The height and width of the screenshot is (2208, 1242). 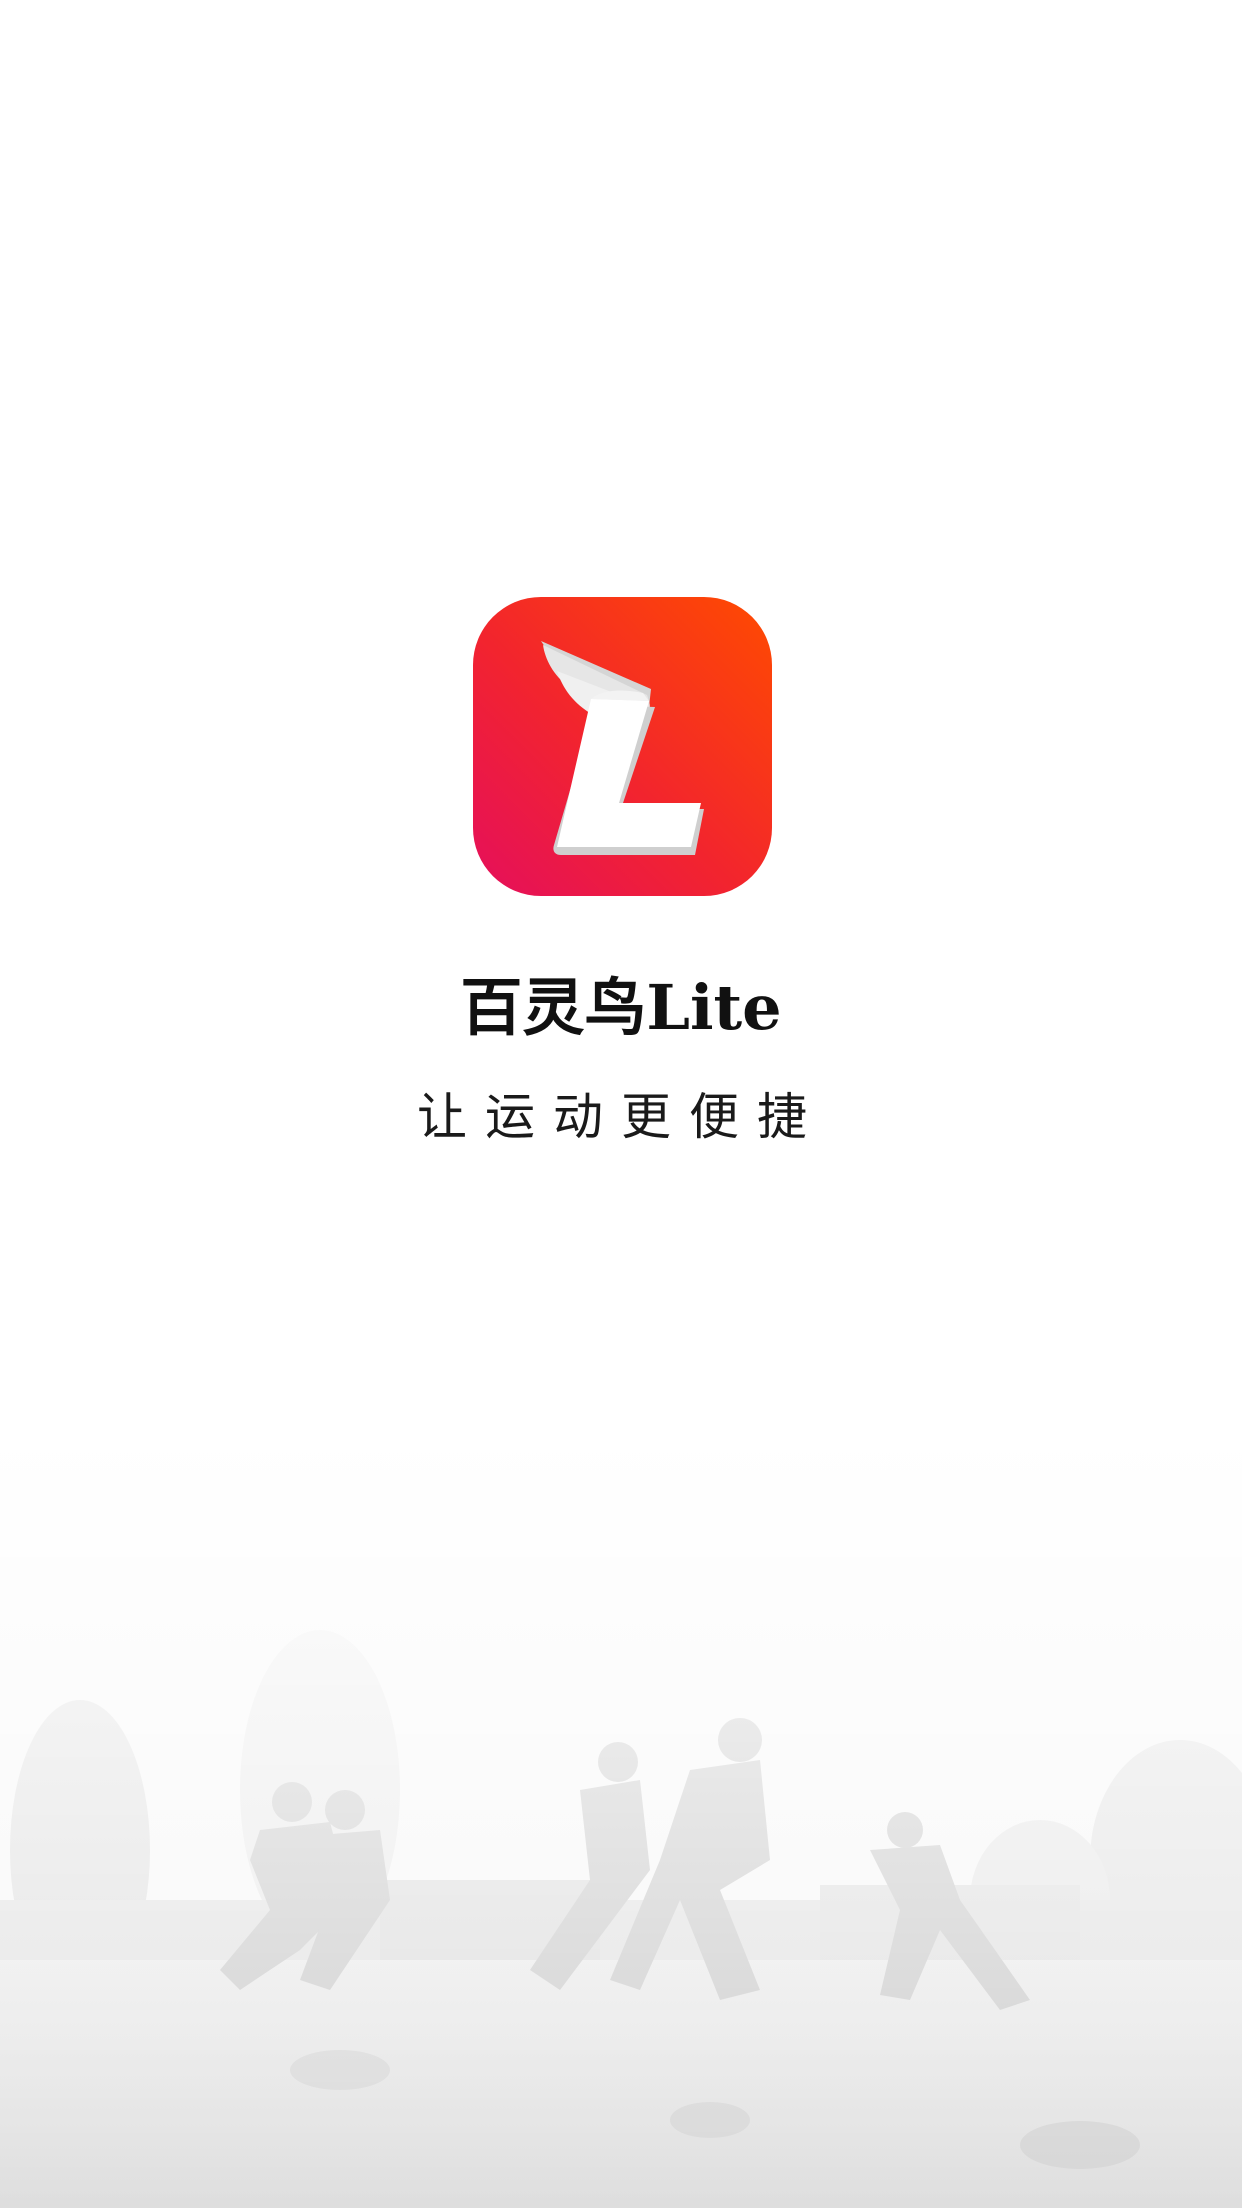 I want to click on winged-l-logo-icon, so click(x=622, y=748).